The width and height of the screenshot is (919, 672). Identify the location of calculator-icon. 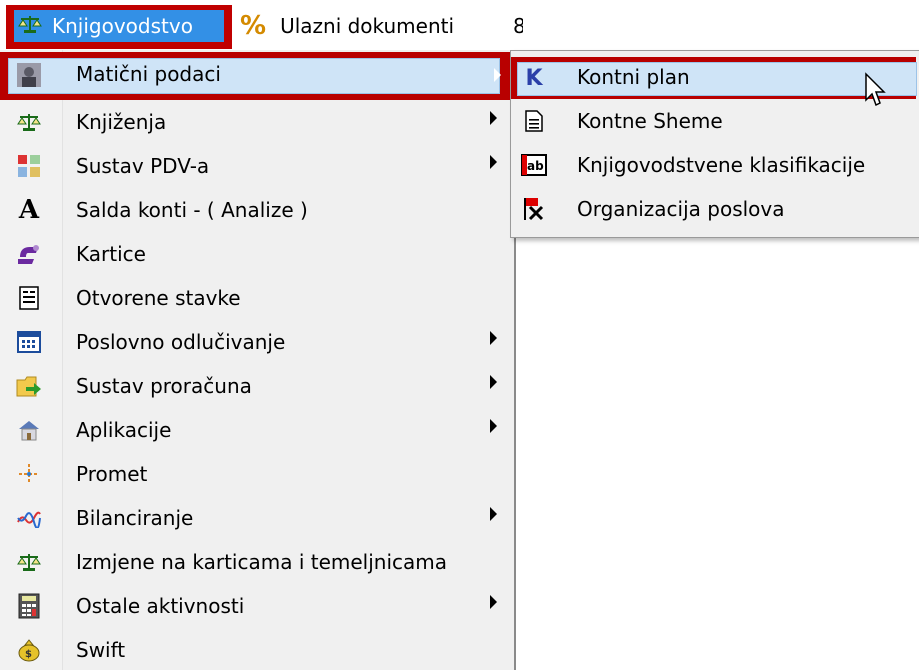
(29, 606).